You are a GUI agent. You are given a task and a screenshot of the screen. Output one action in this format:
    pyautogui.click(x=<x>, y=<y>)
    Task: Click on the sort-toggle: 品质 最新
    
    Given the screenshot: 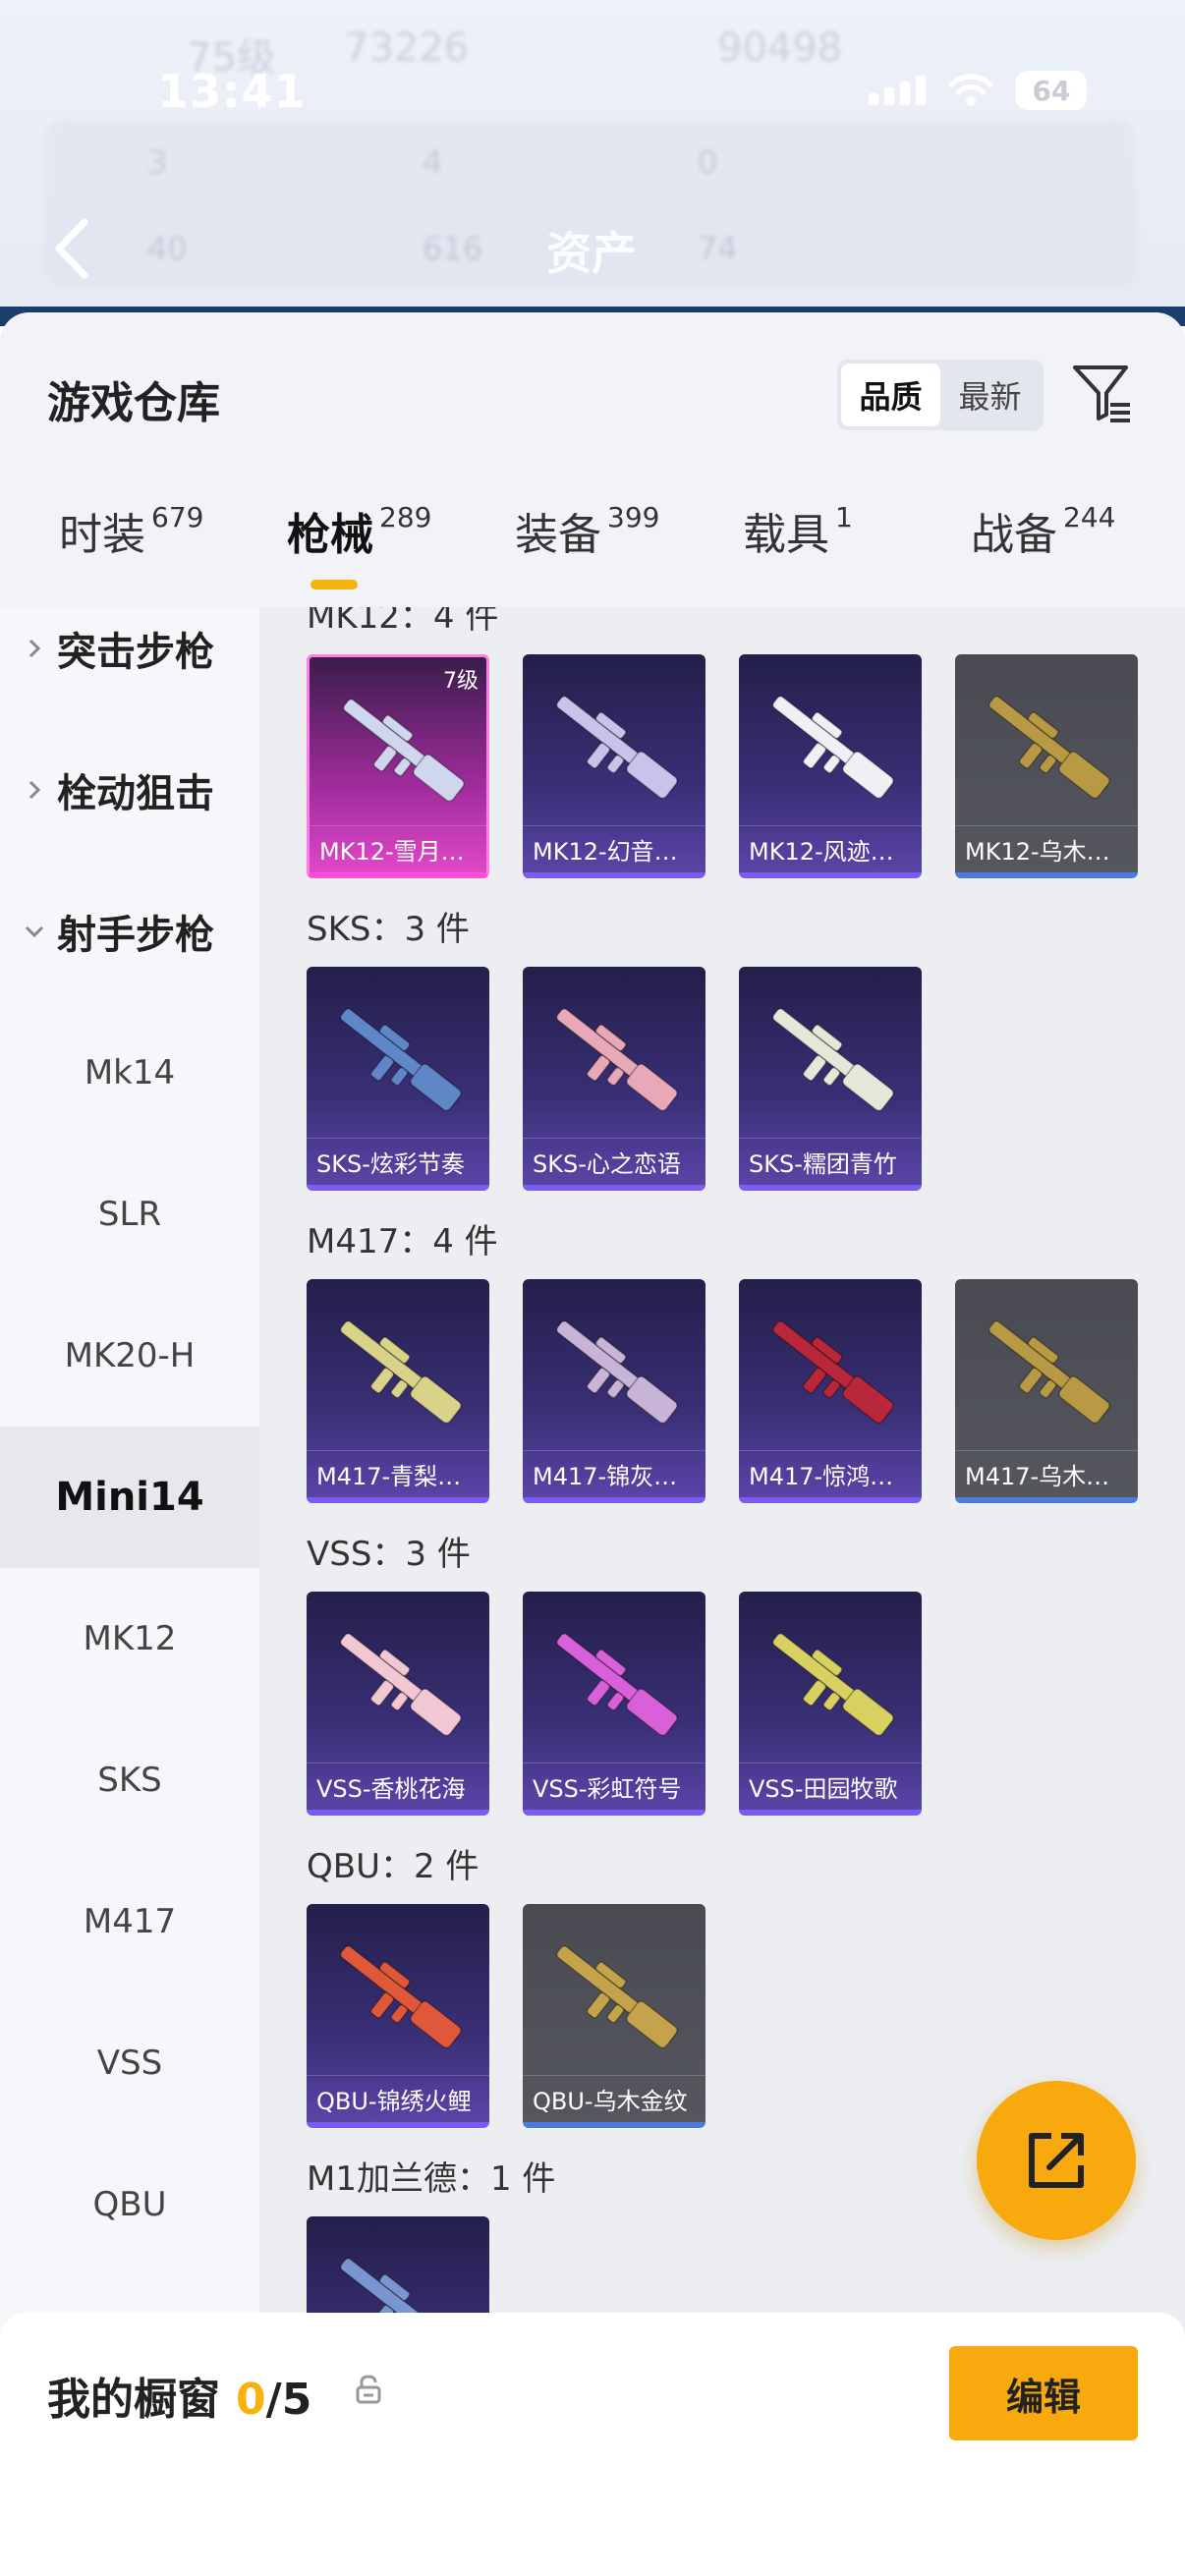 What is the action you would take?
    pyautogui.click(x=941, y=395)
    